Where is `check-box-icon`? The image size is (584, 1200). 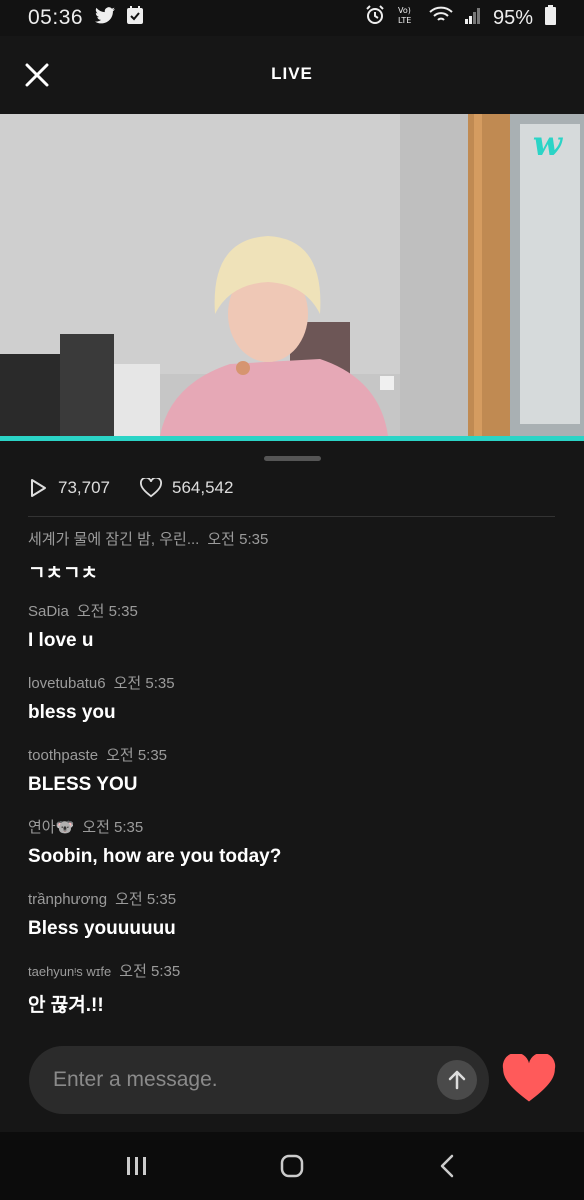 check-box-icon is located at coordinates (135, 18).